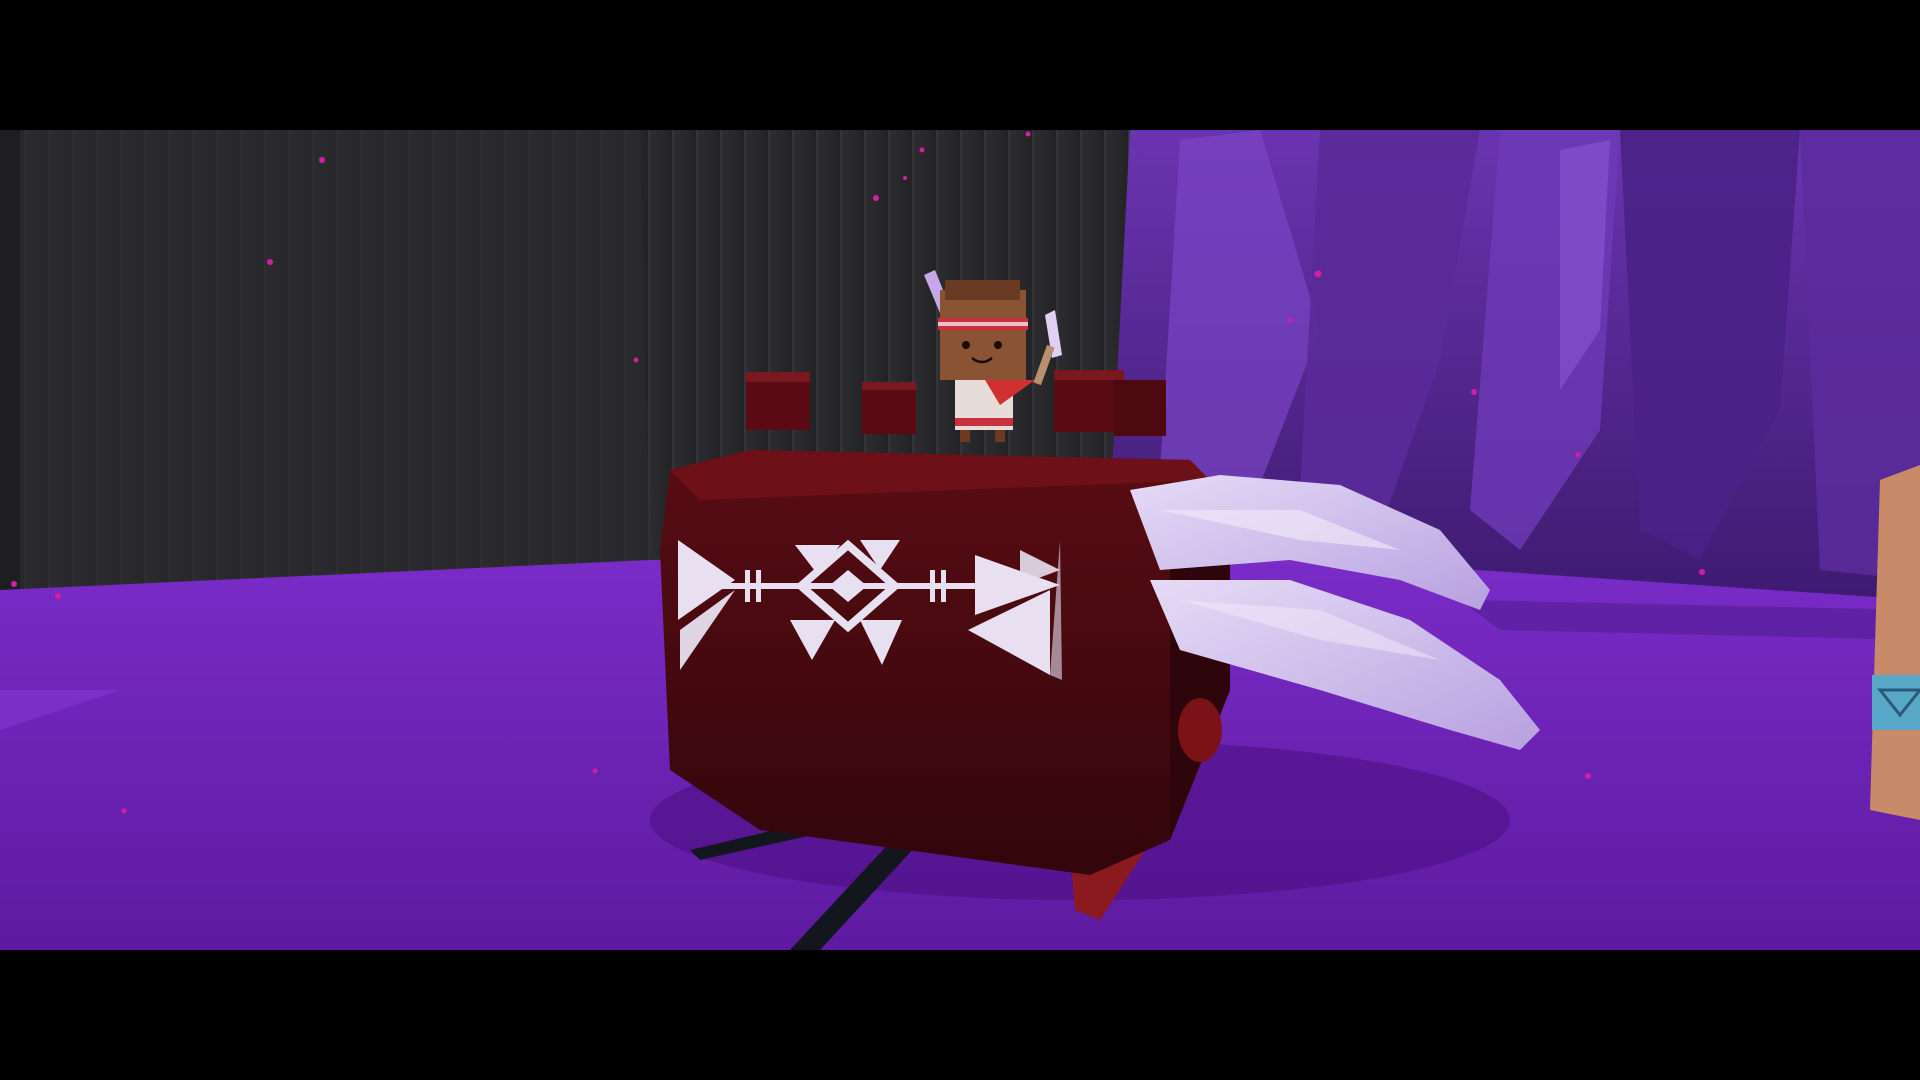 The image size is (1920, 1080). I want to click on letterbox-bottom, so click(960, 1015).